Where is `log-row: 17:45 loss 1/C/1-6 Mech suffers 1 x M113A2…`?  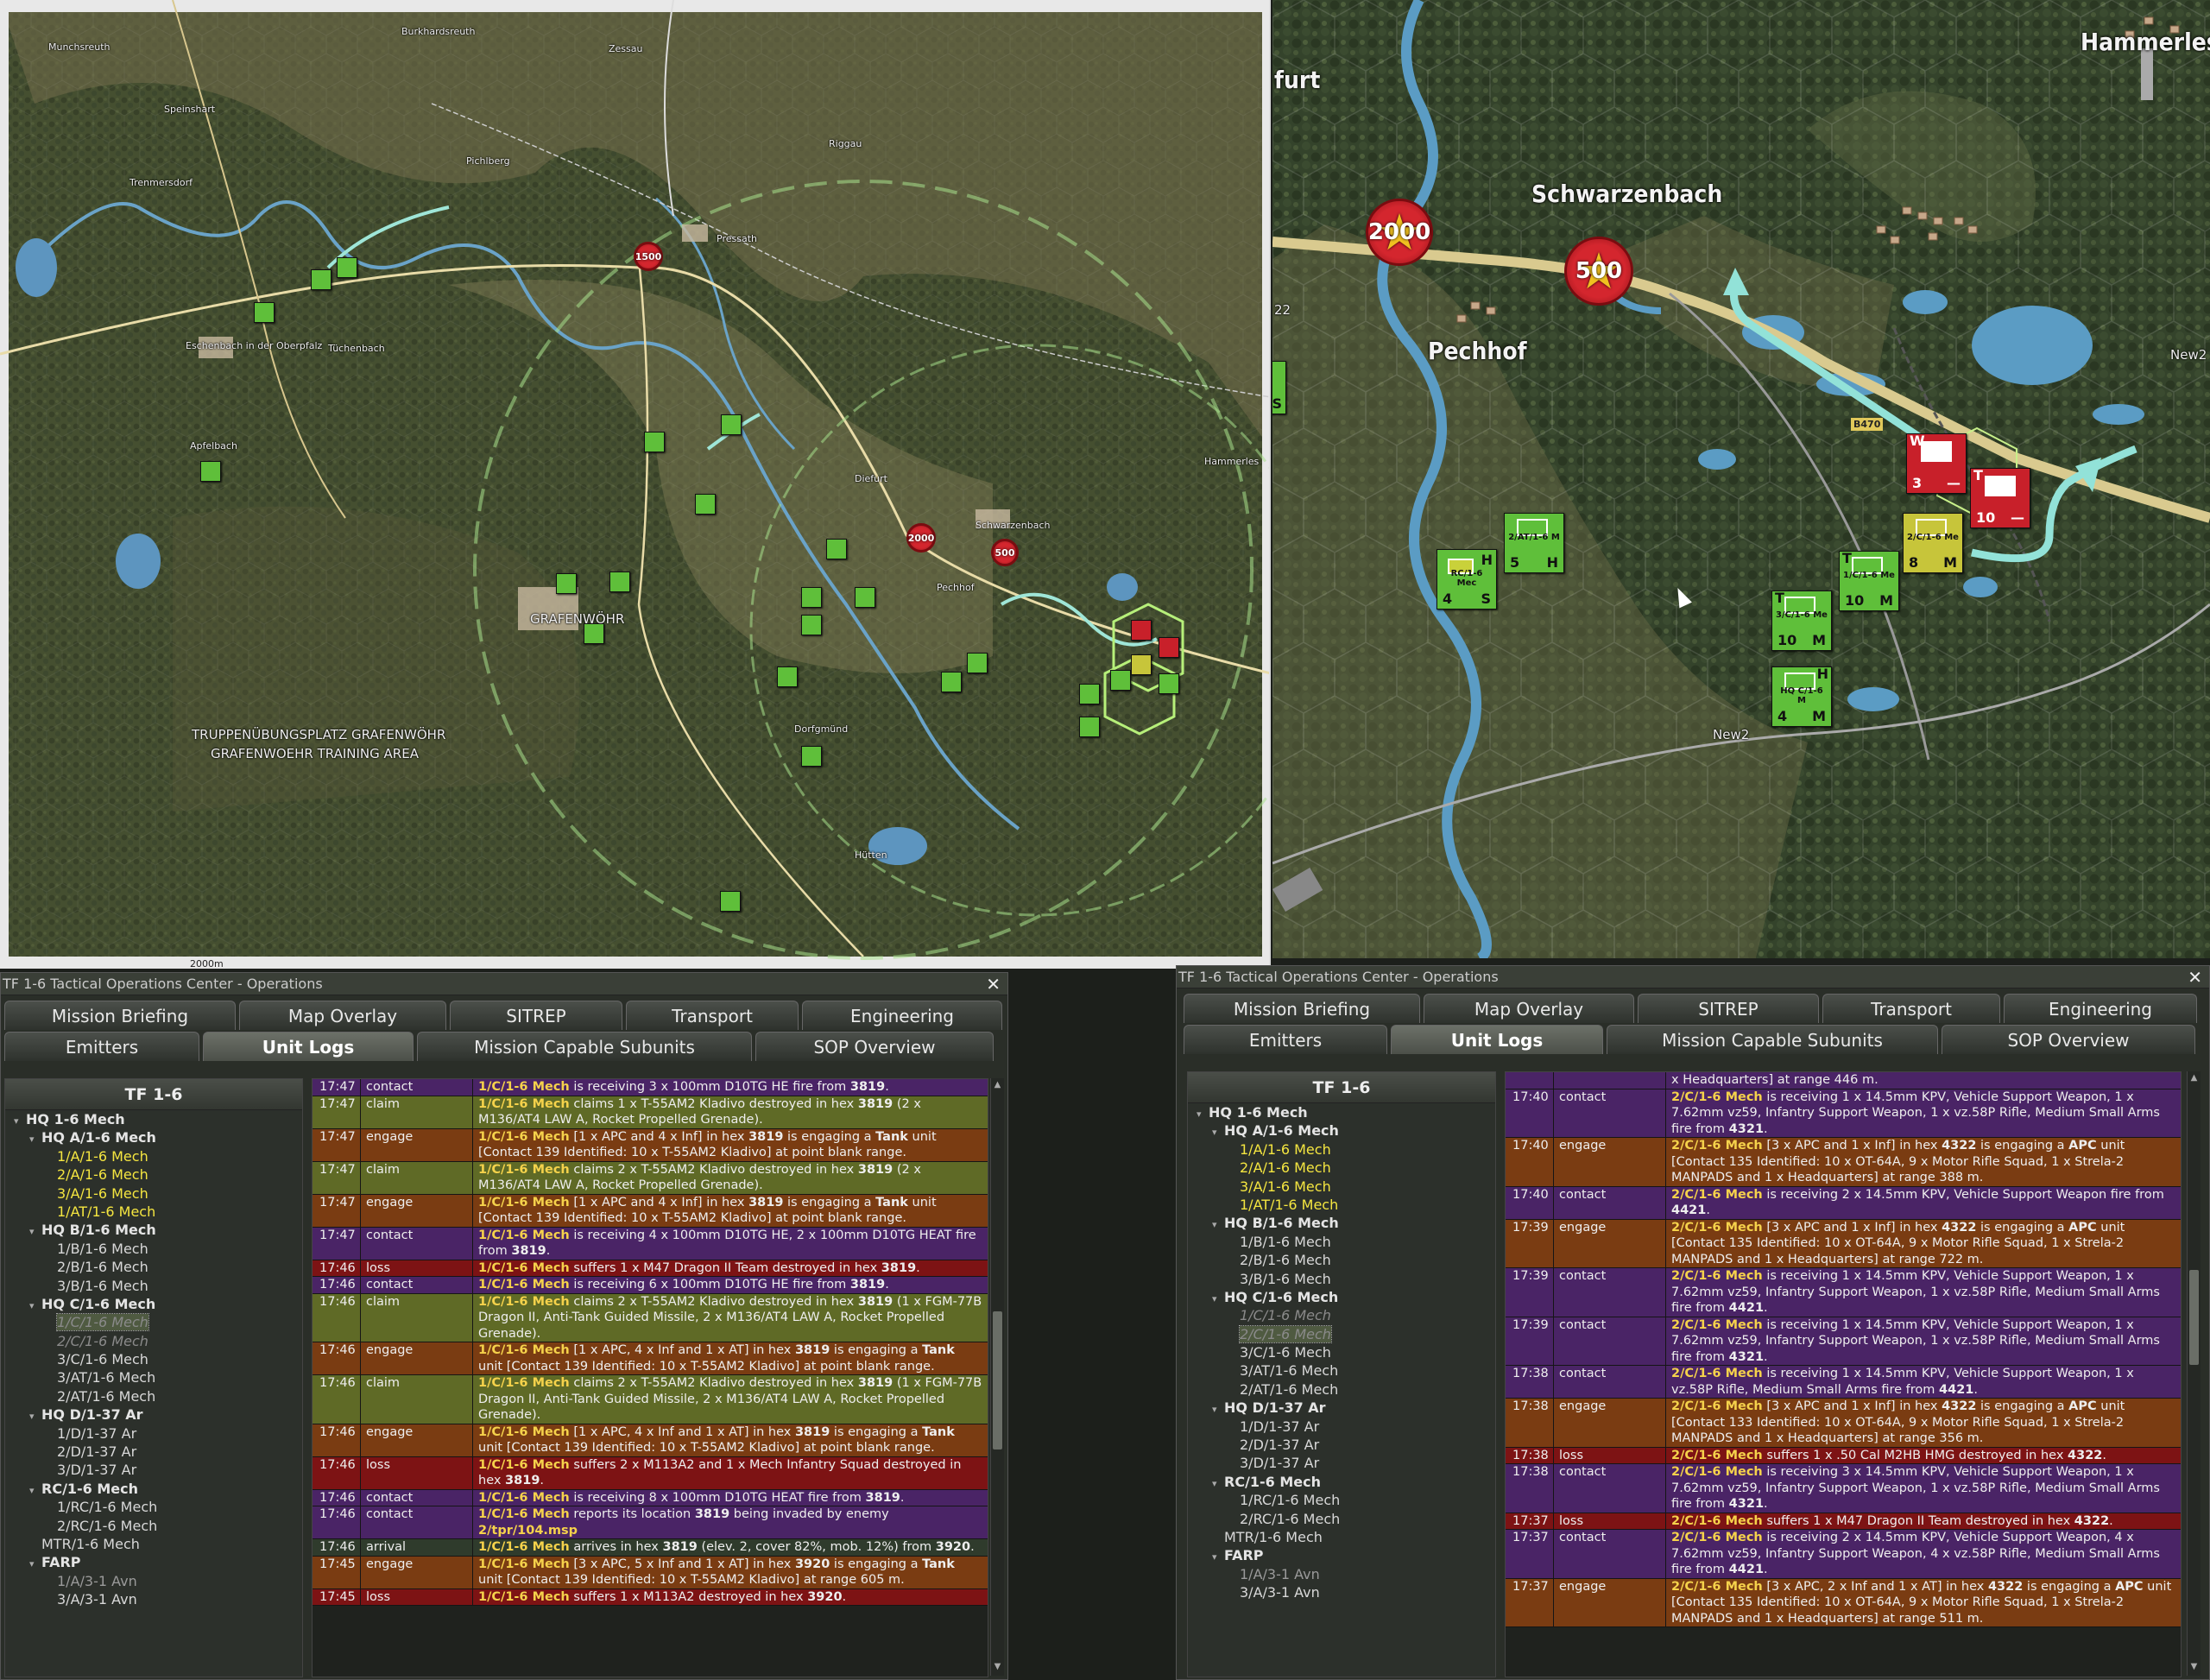
log-row: 17:45 loss 1/C/1-6 Mech suffers 1 x M113A2… is located at coordinates (650, 1597).